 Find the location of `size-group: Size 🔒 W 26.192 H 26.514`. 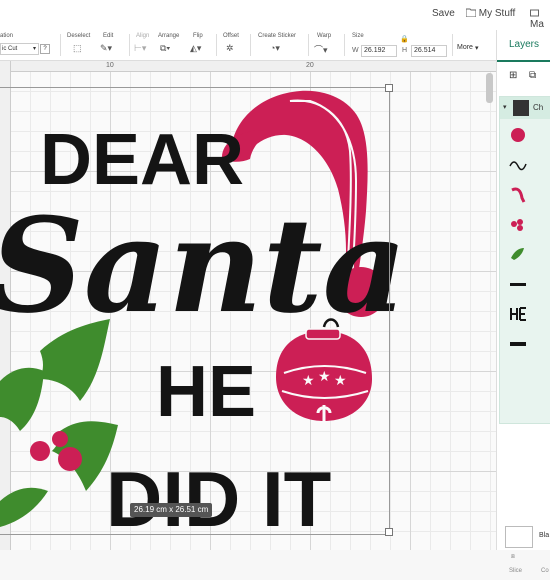

size-group: Size 🔒 W 26.192 H 26.514 is located at coordinates (402, 46).